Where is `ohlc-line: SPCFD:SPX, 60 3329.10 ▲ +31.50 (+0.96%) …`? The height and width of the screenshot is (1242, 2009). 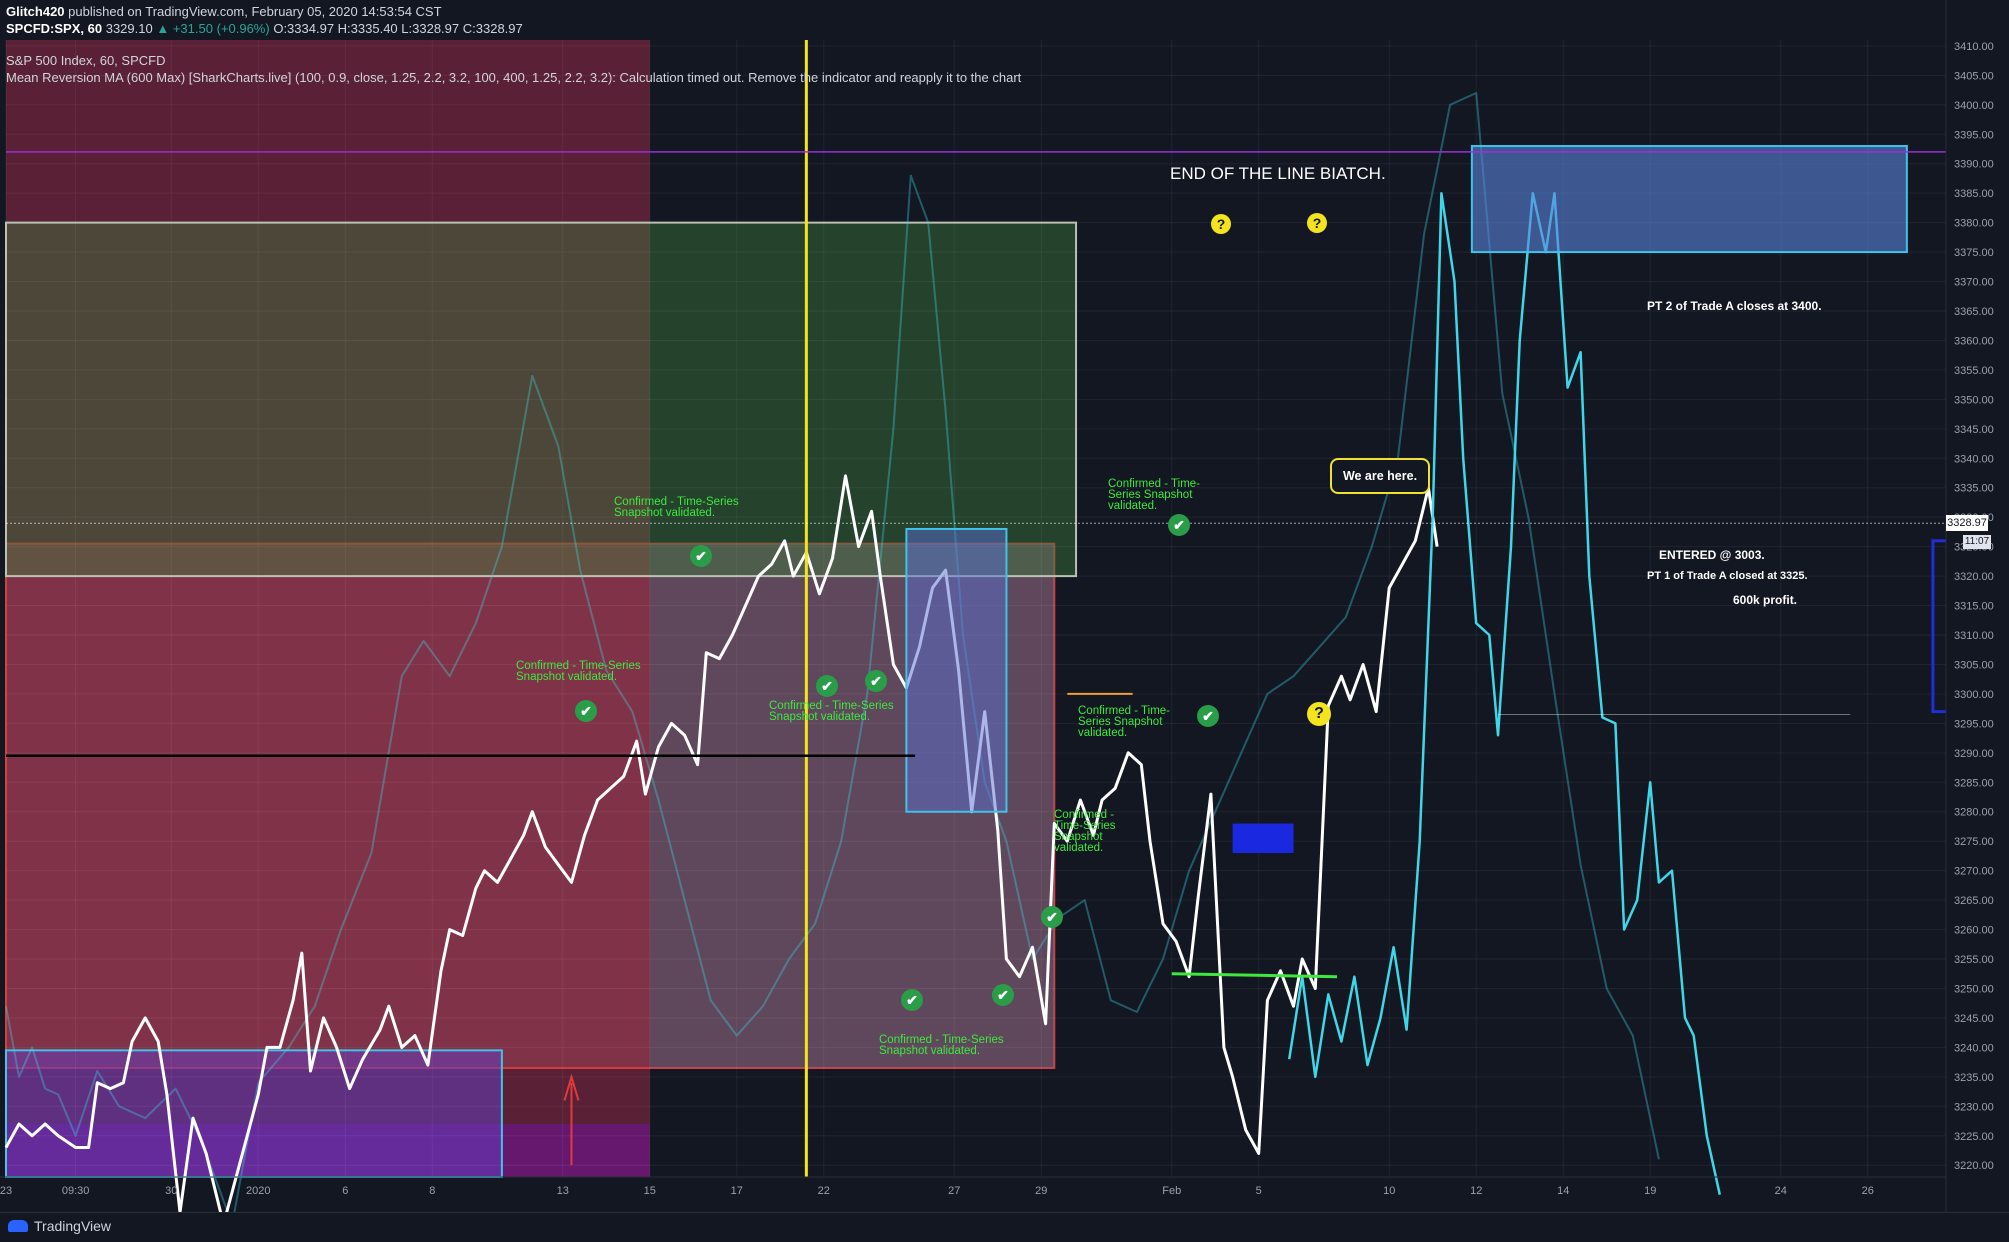 ohlc-line: SPCFD:SPX, 60 3329.10 ▲ +31.50 (+0.96%) … is located at coordinates (264, 28).